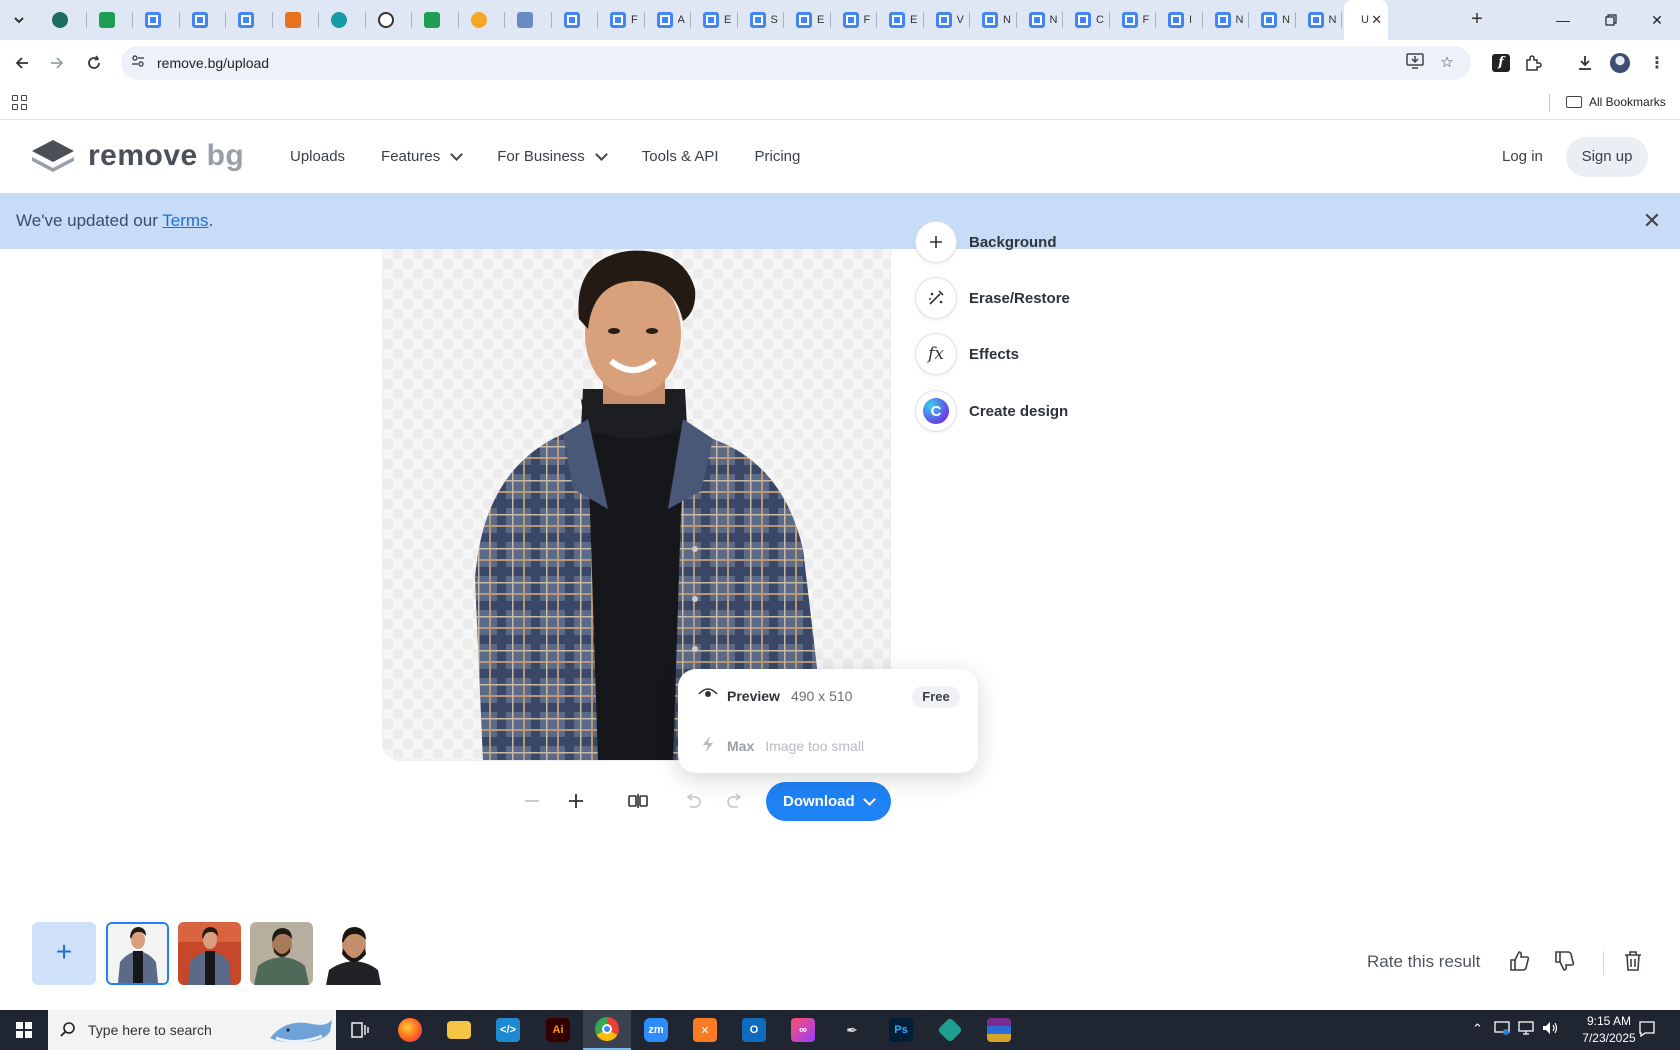 The image size is (1680, 1050). I want to click on meet-now-icon, so click(1502, 1029).